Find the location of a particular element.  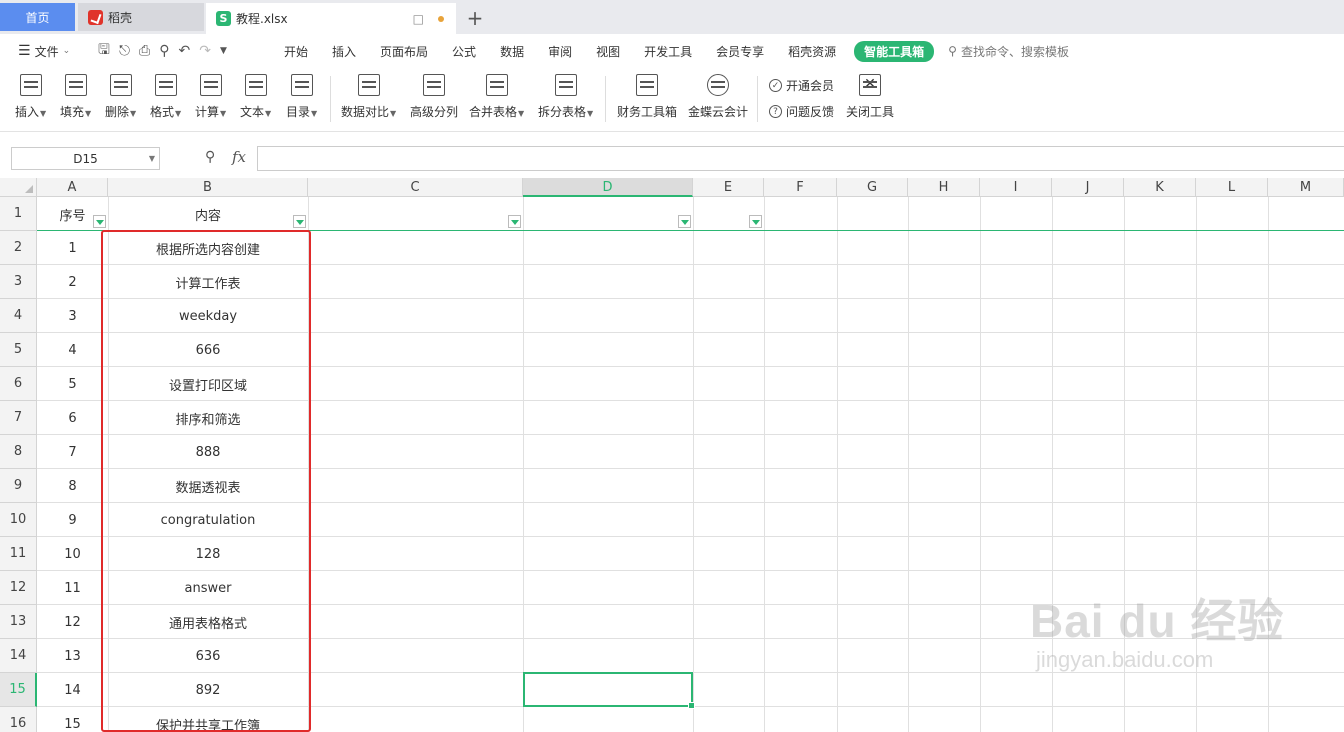

row-header-13: 13 is located at coordinates (18, 622).